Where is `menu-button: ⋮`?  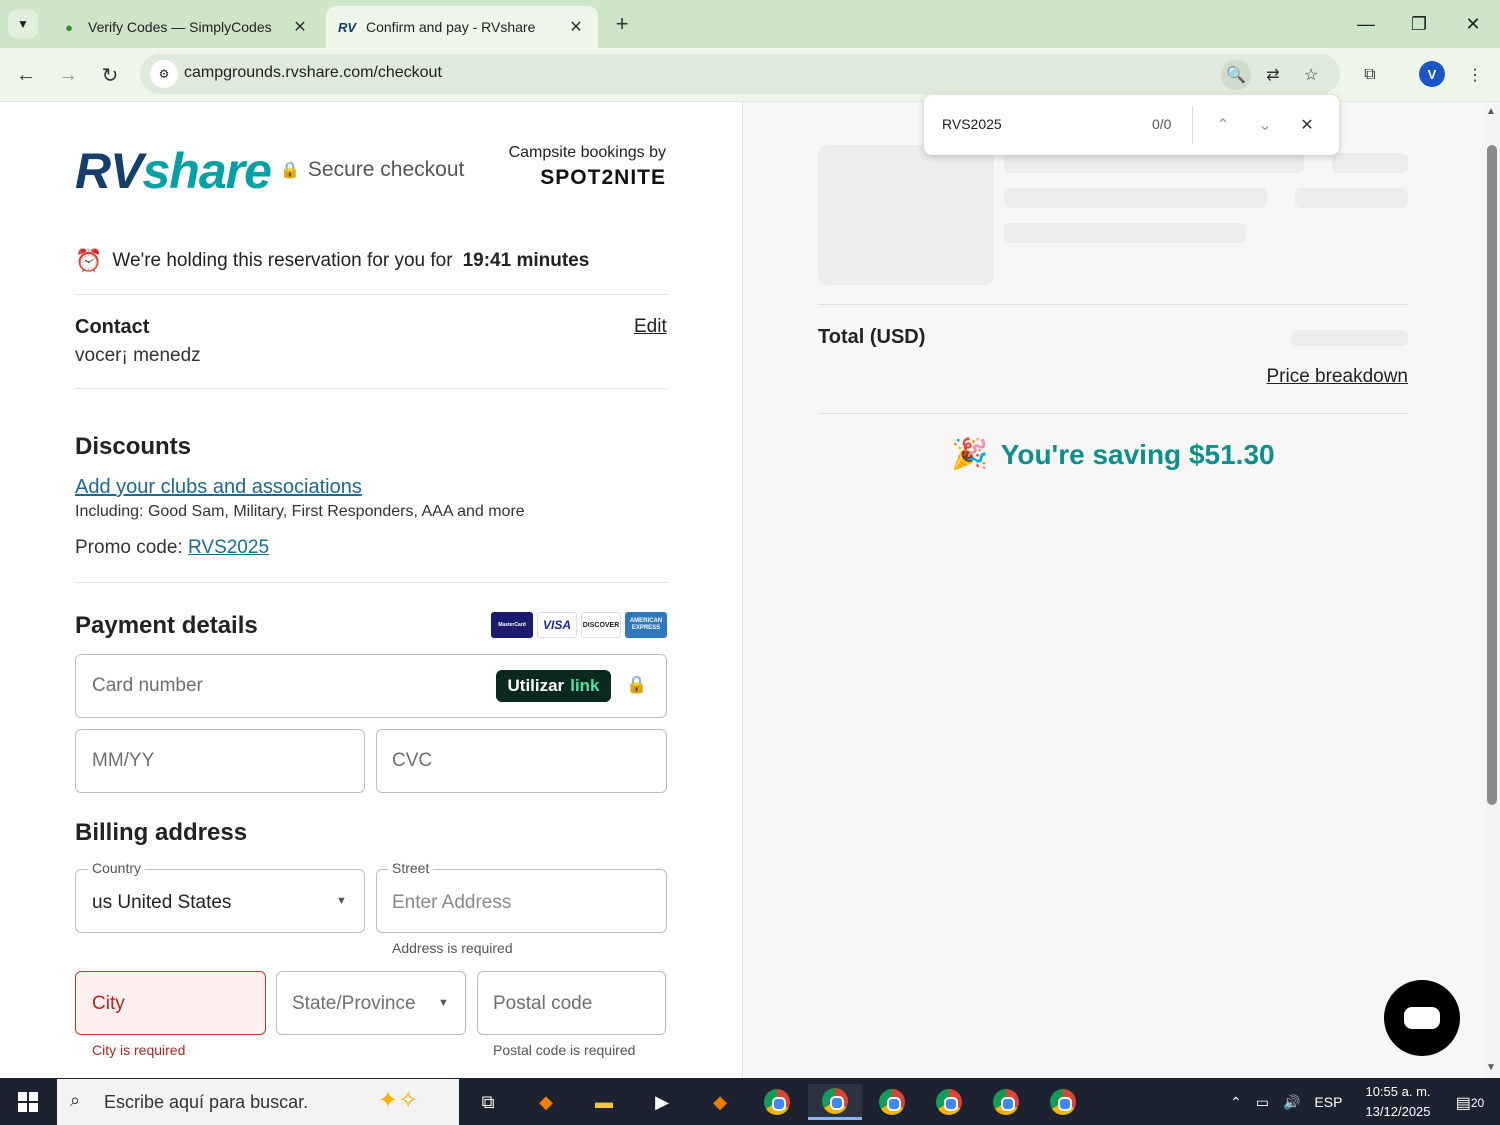
menu-button: ⋮ is located at coordinates (1475, 75).